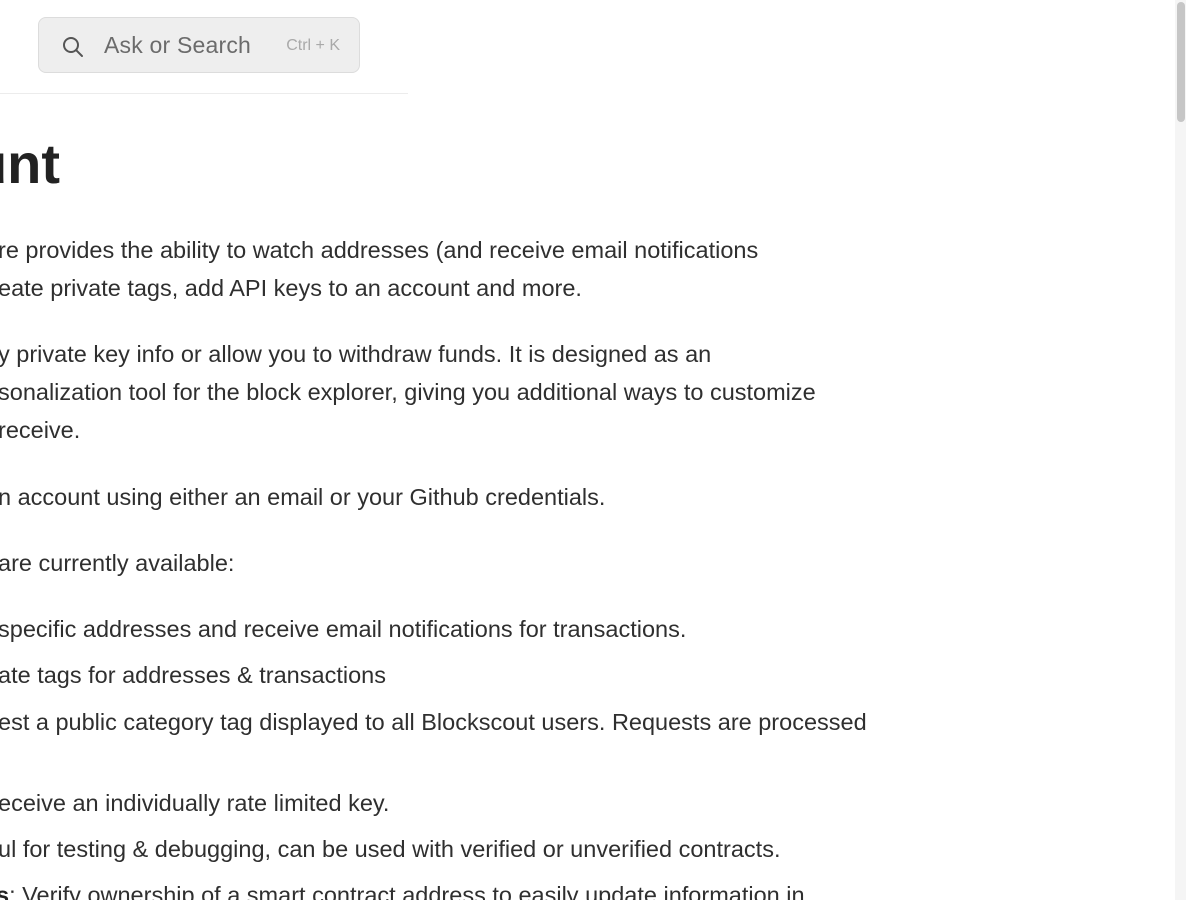  I want to click on list-item: ate tags for addresses & transactions, so click(193, 675).